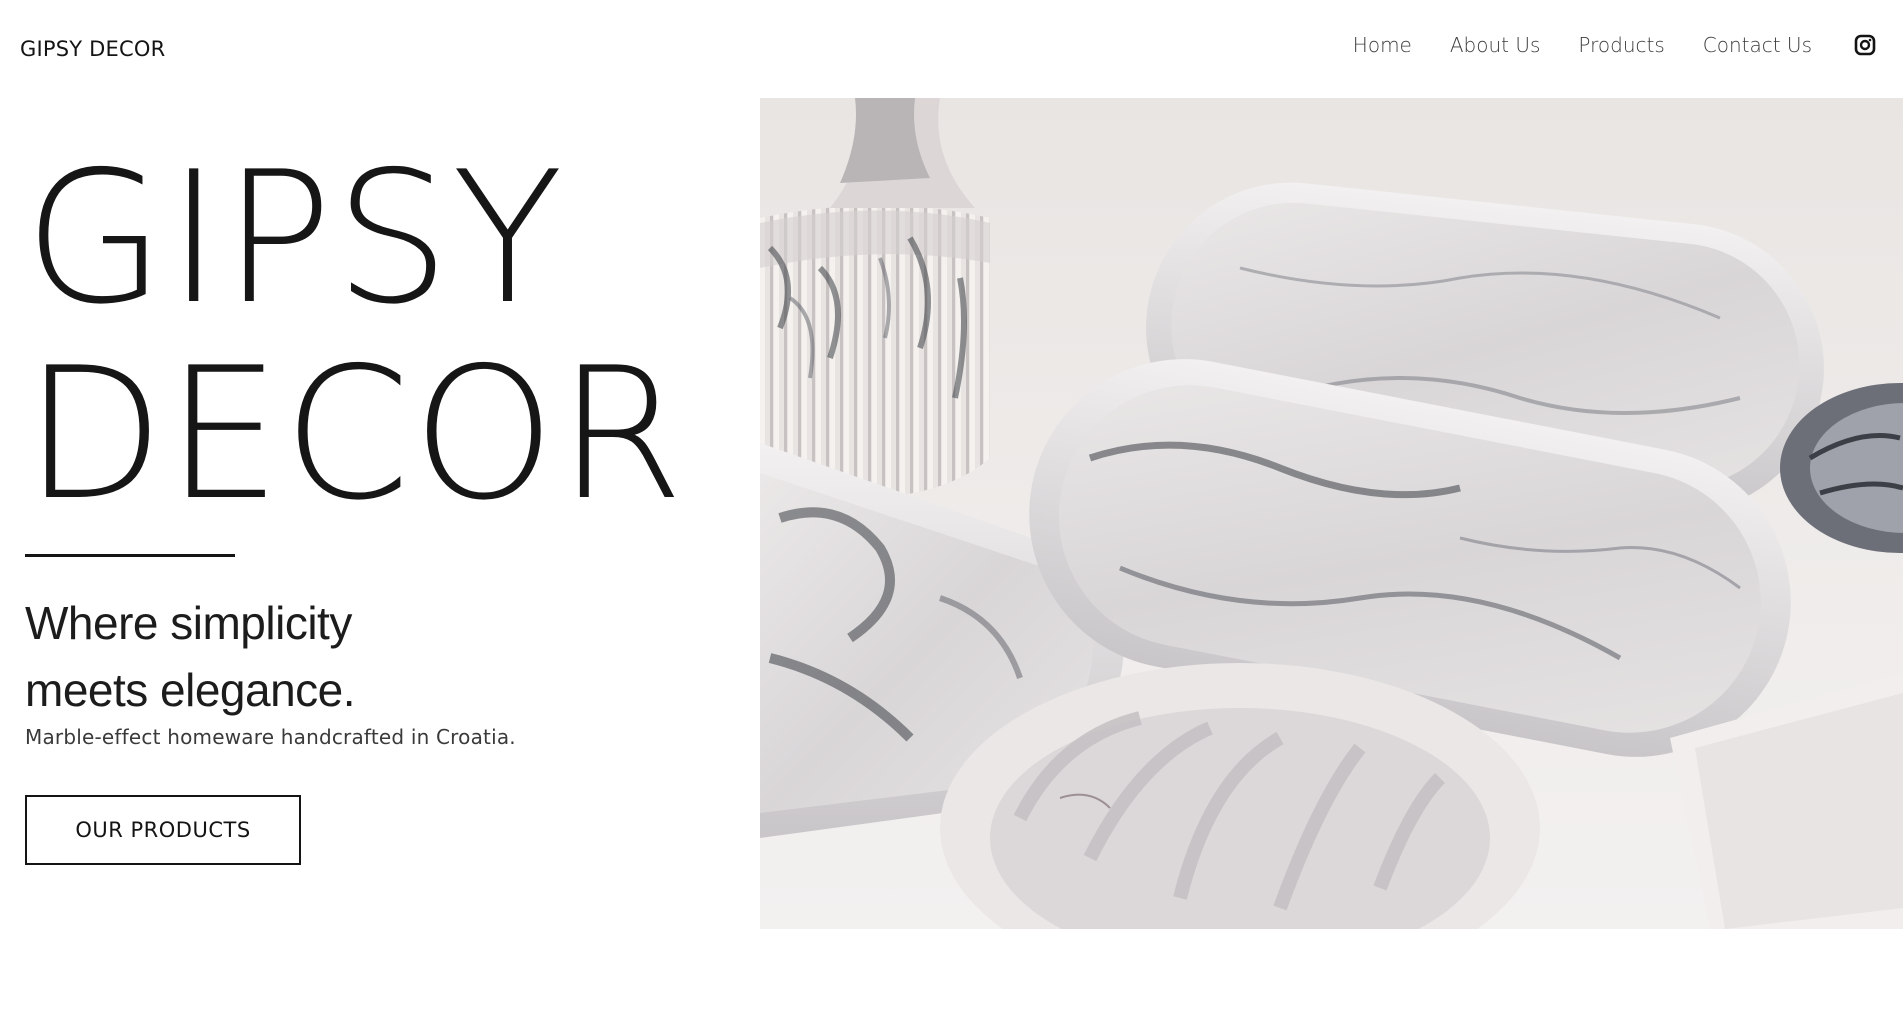  I want to click on site-logo: GIPSY DECOR, so click(92, 49).